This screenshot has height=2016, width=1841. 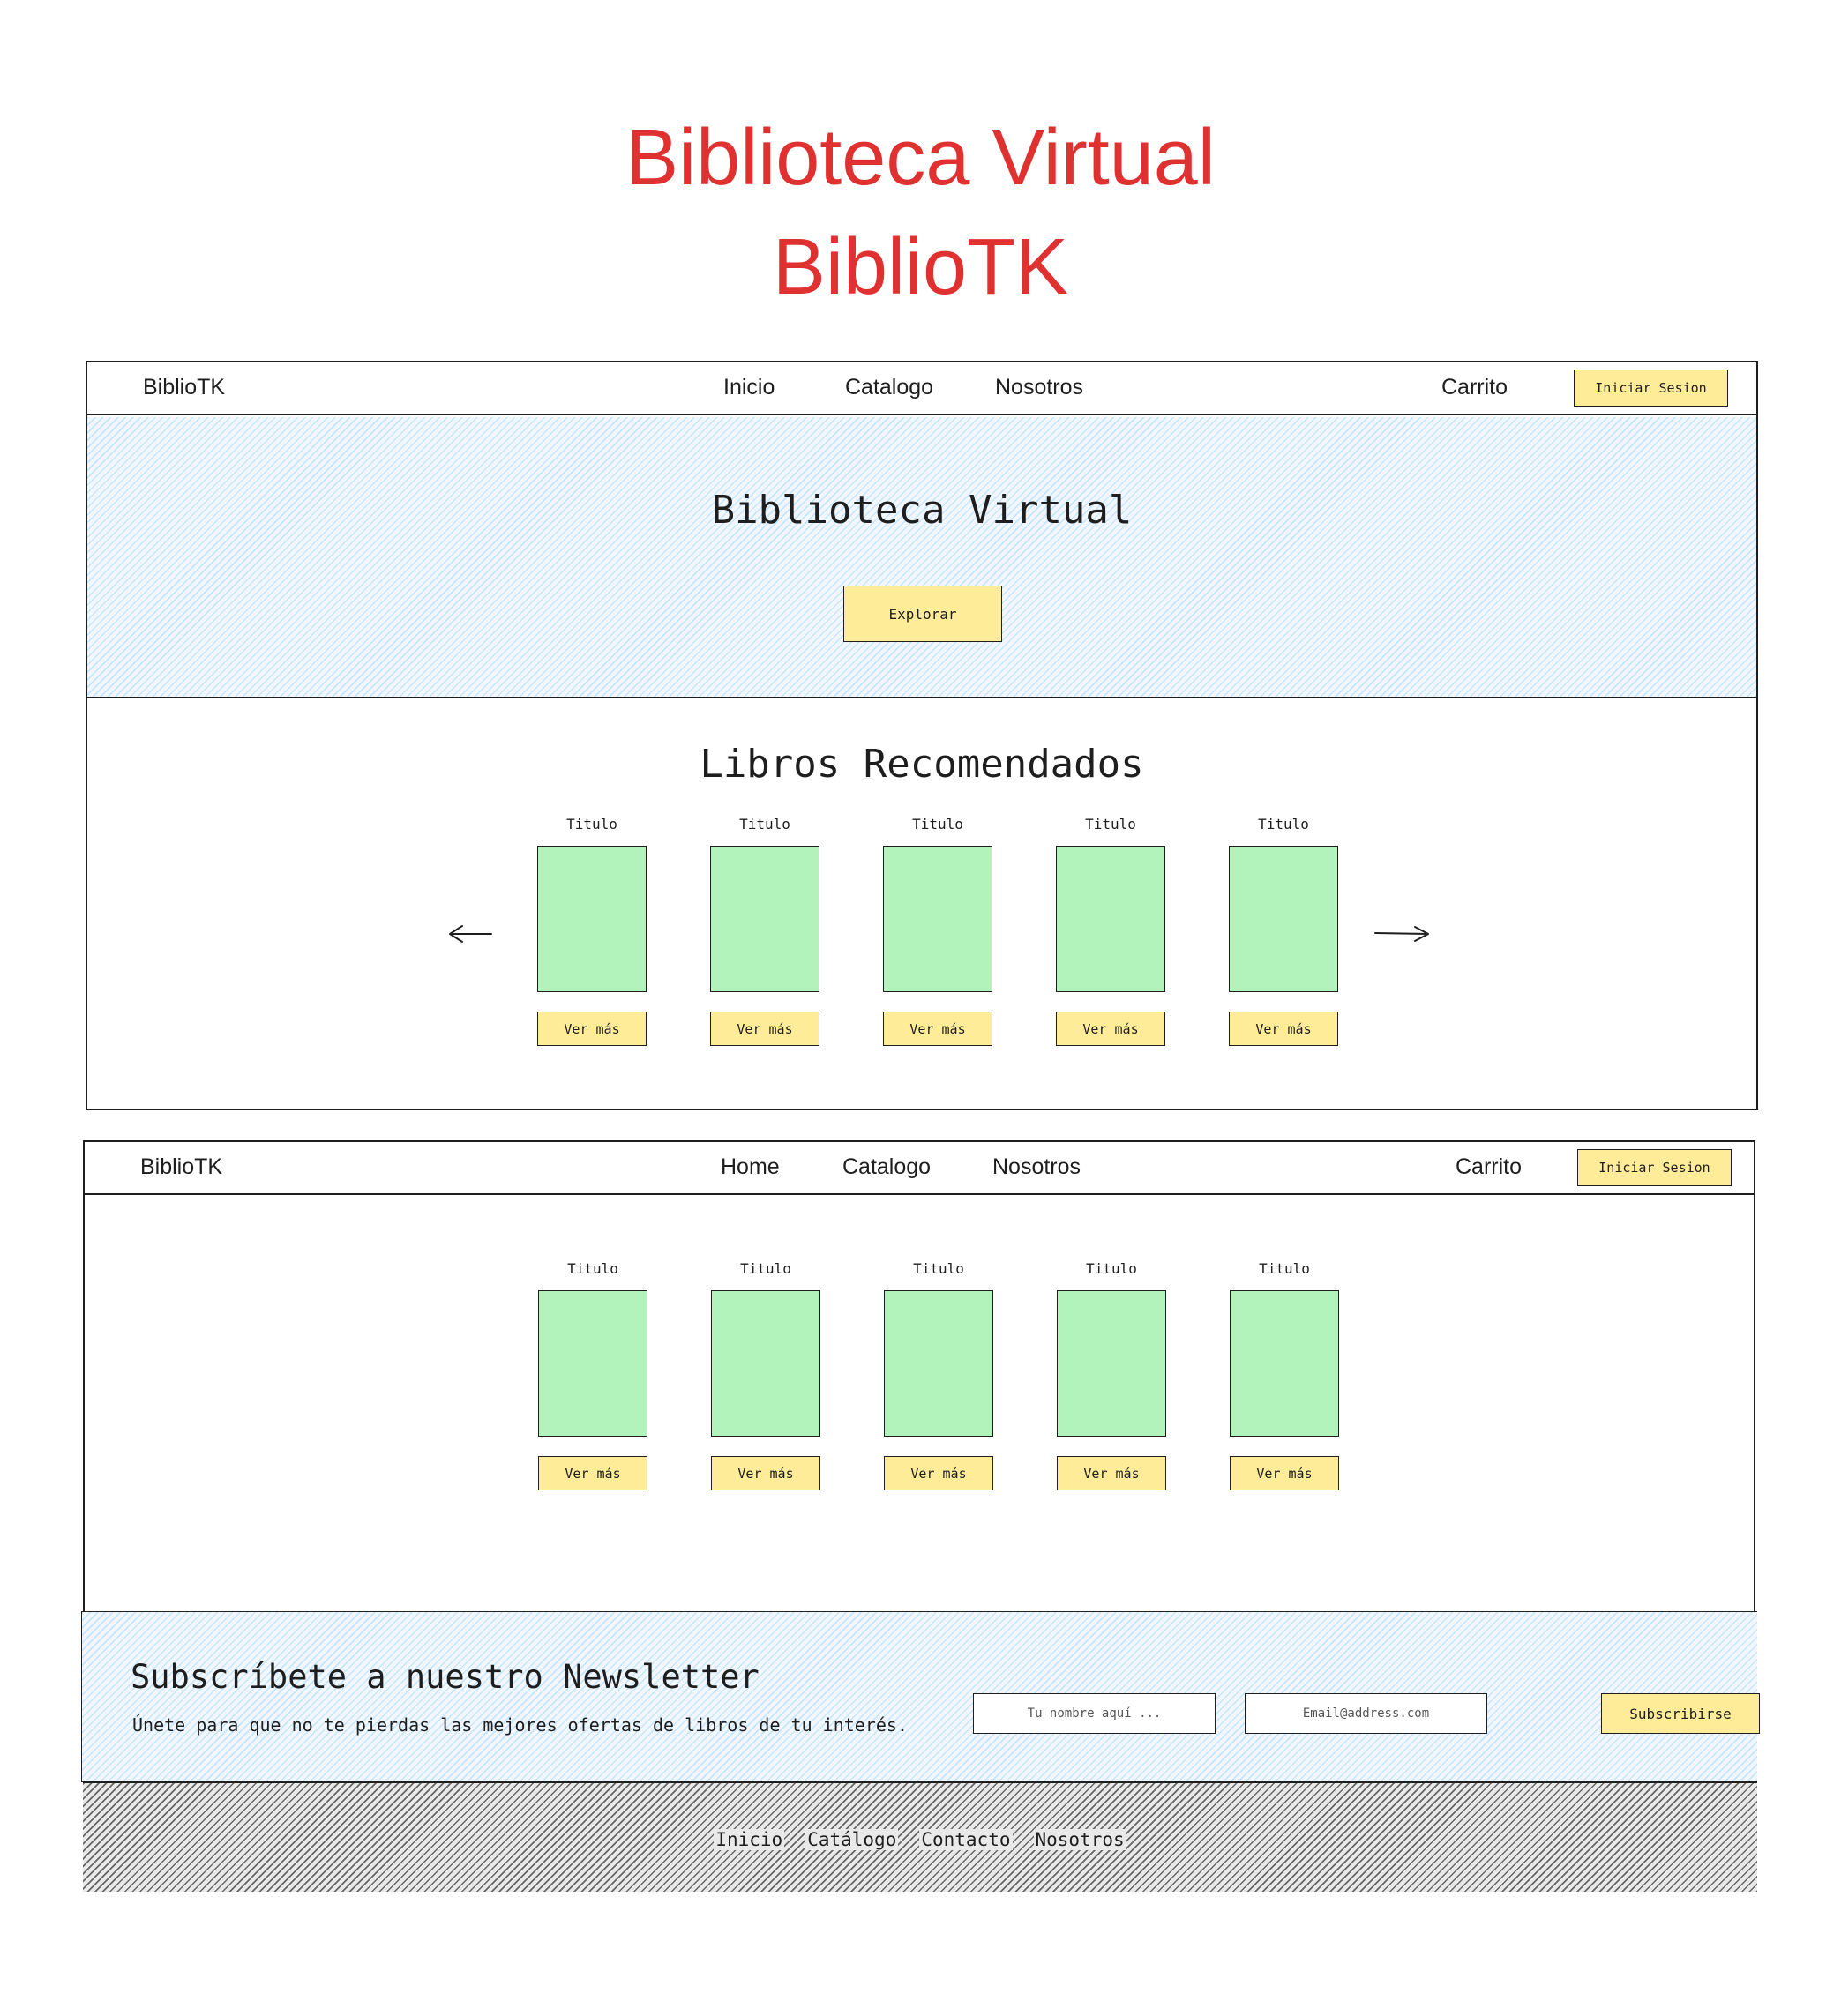 What do you see at coordinates (922, 510) in the screenshot?
I see `hero-title: Biblioteca Virtual` at bounding box center [922, 510].